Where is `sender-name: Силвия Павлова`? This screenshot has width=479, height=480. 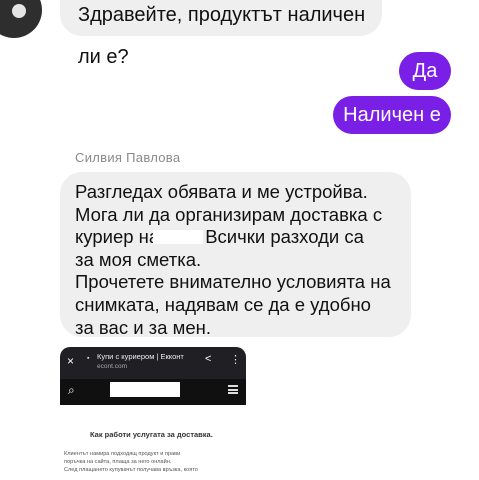 sender-name: Силвия Павлова is located at coordinates (128, 157).